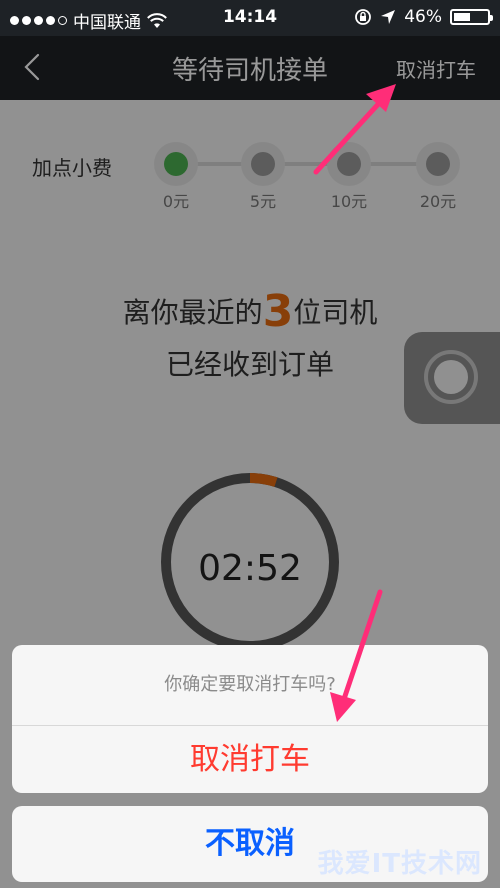  What do you see at coordinates (388, 17) in the screenshot?
I see `location-arrow-icon` at bounding box center [388, 17].